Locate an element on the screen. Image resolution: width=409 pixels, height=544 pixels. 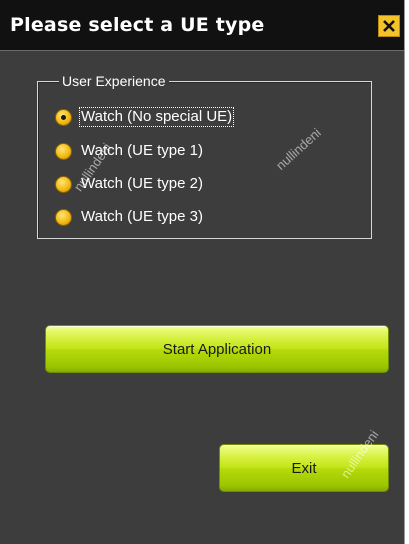
close-icon is located at coordinates (389, 26).